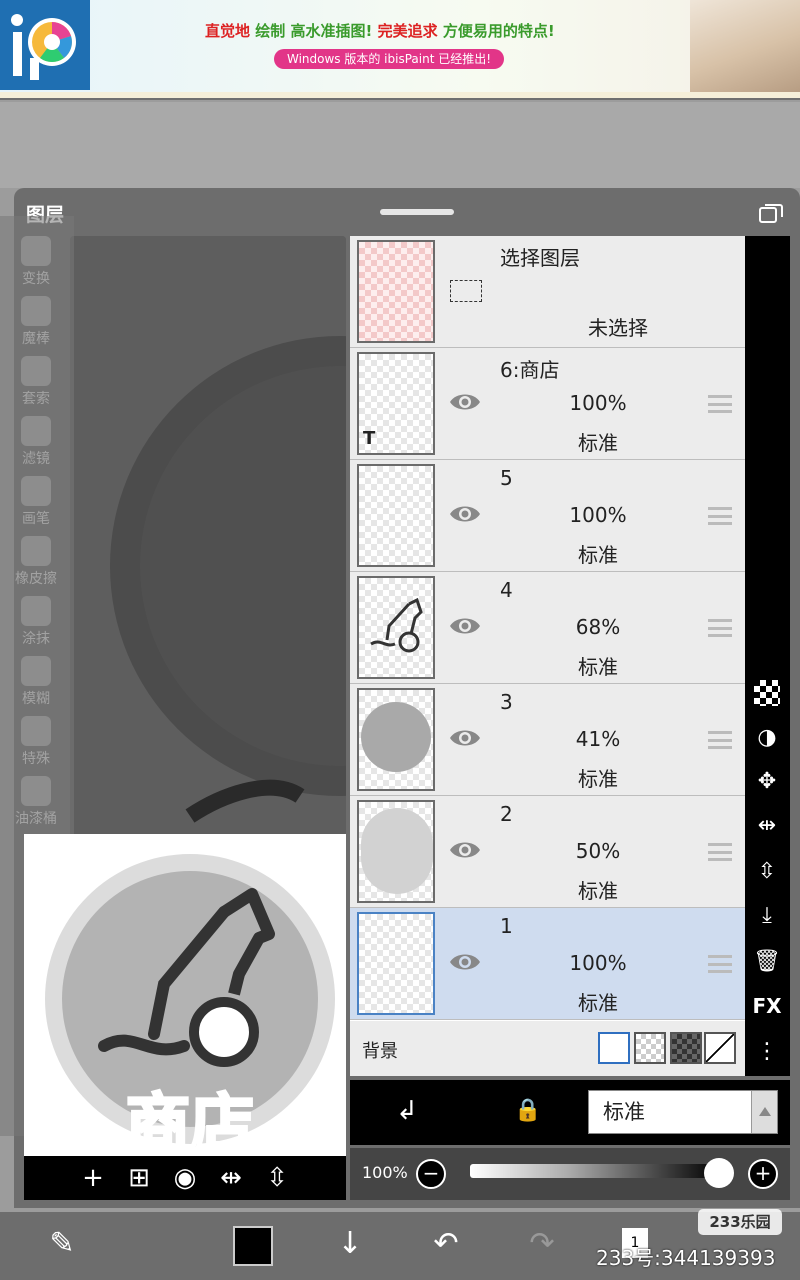  I want to click on opacity-minus-button: −, so click(431, 1174).